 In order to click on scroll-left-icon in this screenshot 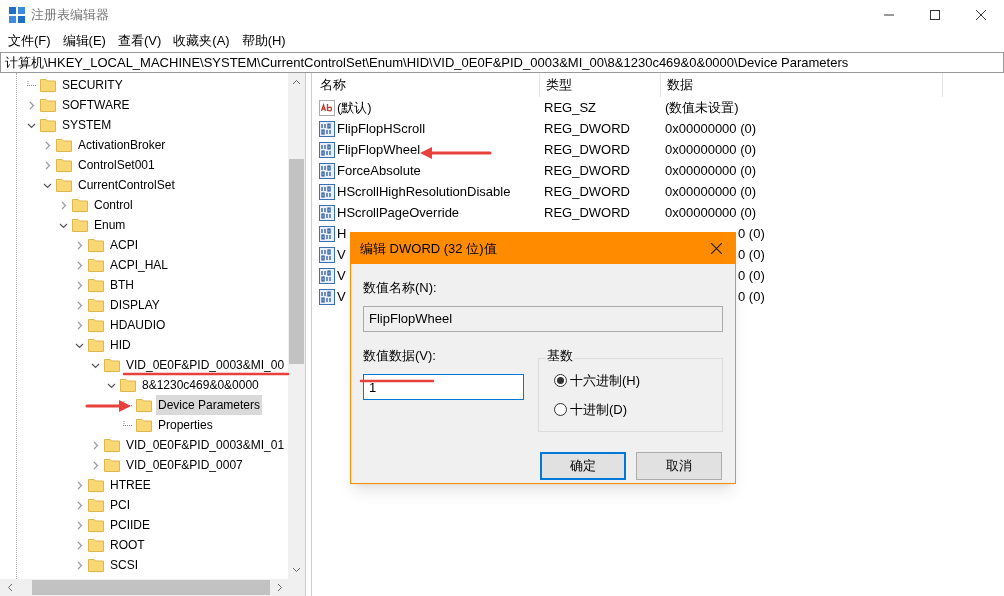, I will do `click(10, 587)`.